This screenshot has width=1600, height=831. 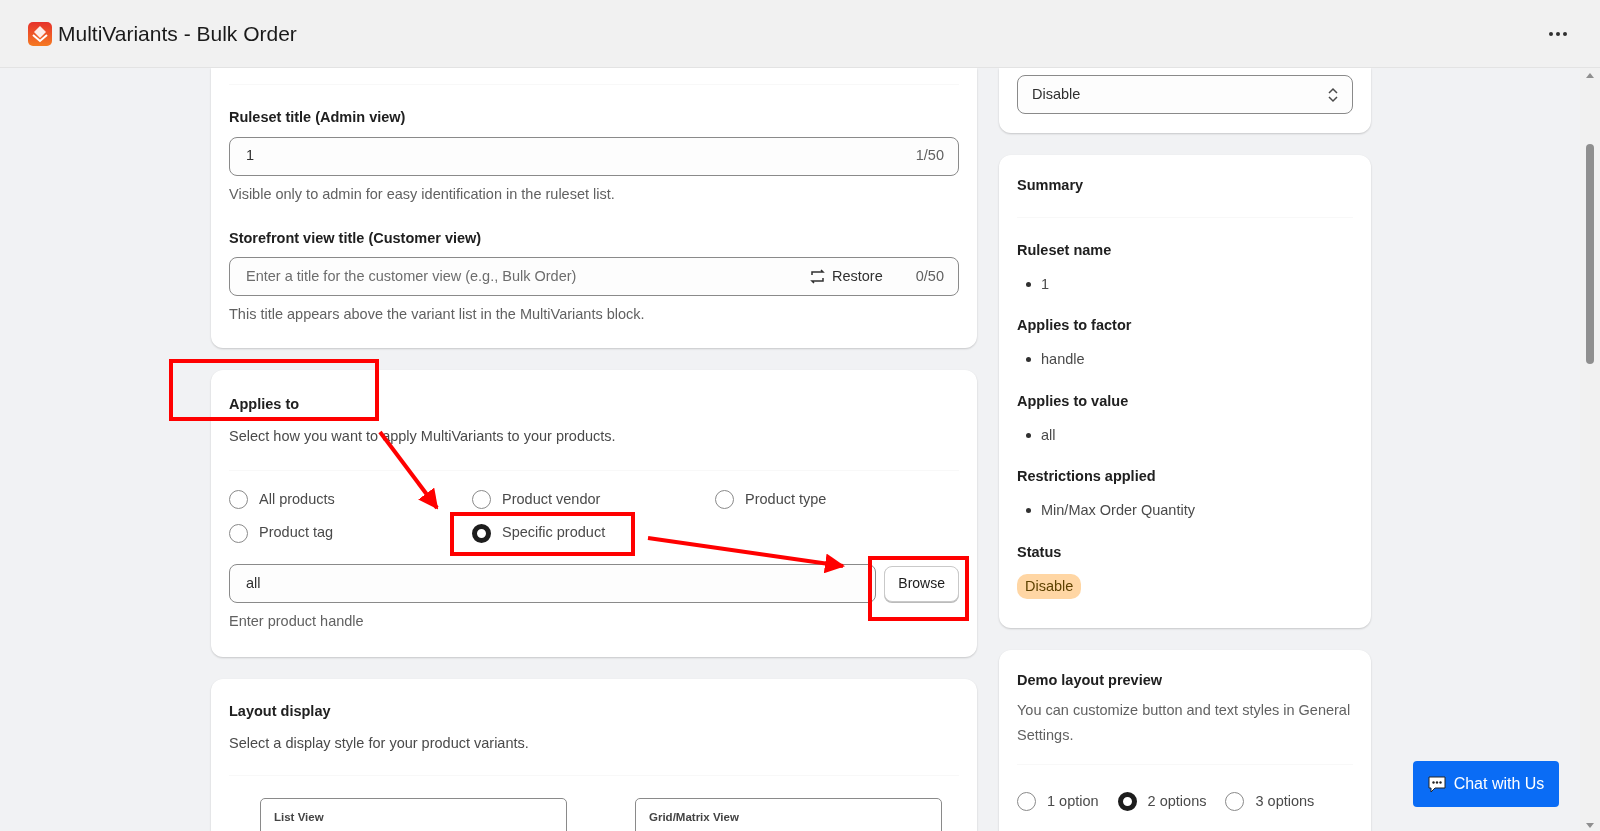 I want to click on radio-option: 3 options, so click(x=1270, y=801).